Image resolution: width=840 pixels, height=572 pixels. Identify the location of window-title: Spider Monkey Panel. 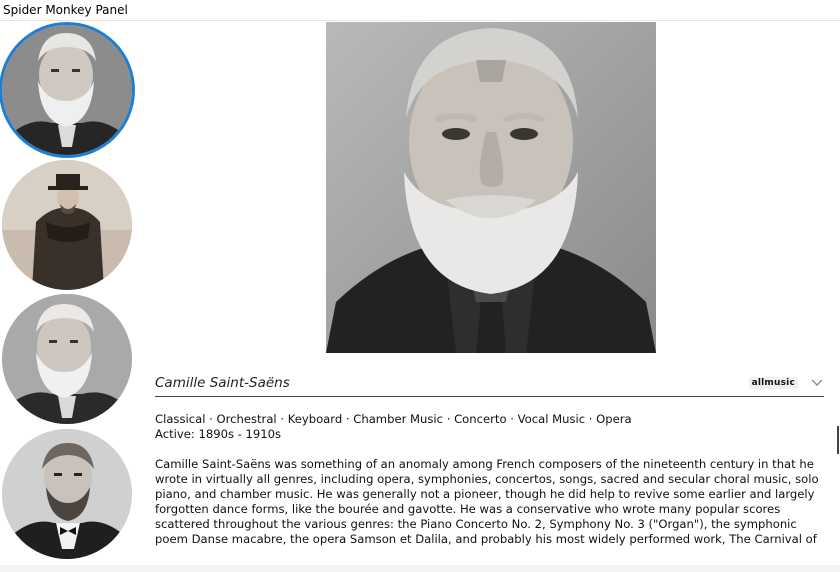
(65, 10).